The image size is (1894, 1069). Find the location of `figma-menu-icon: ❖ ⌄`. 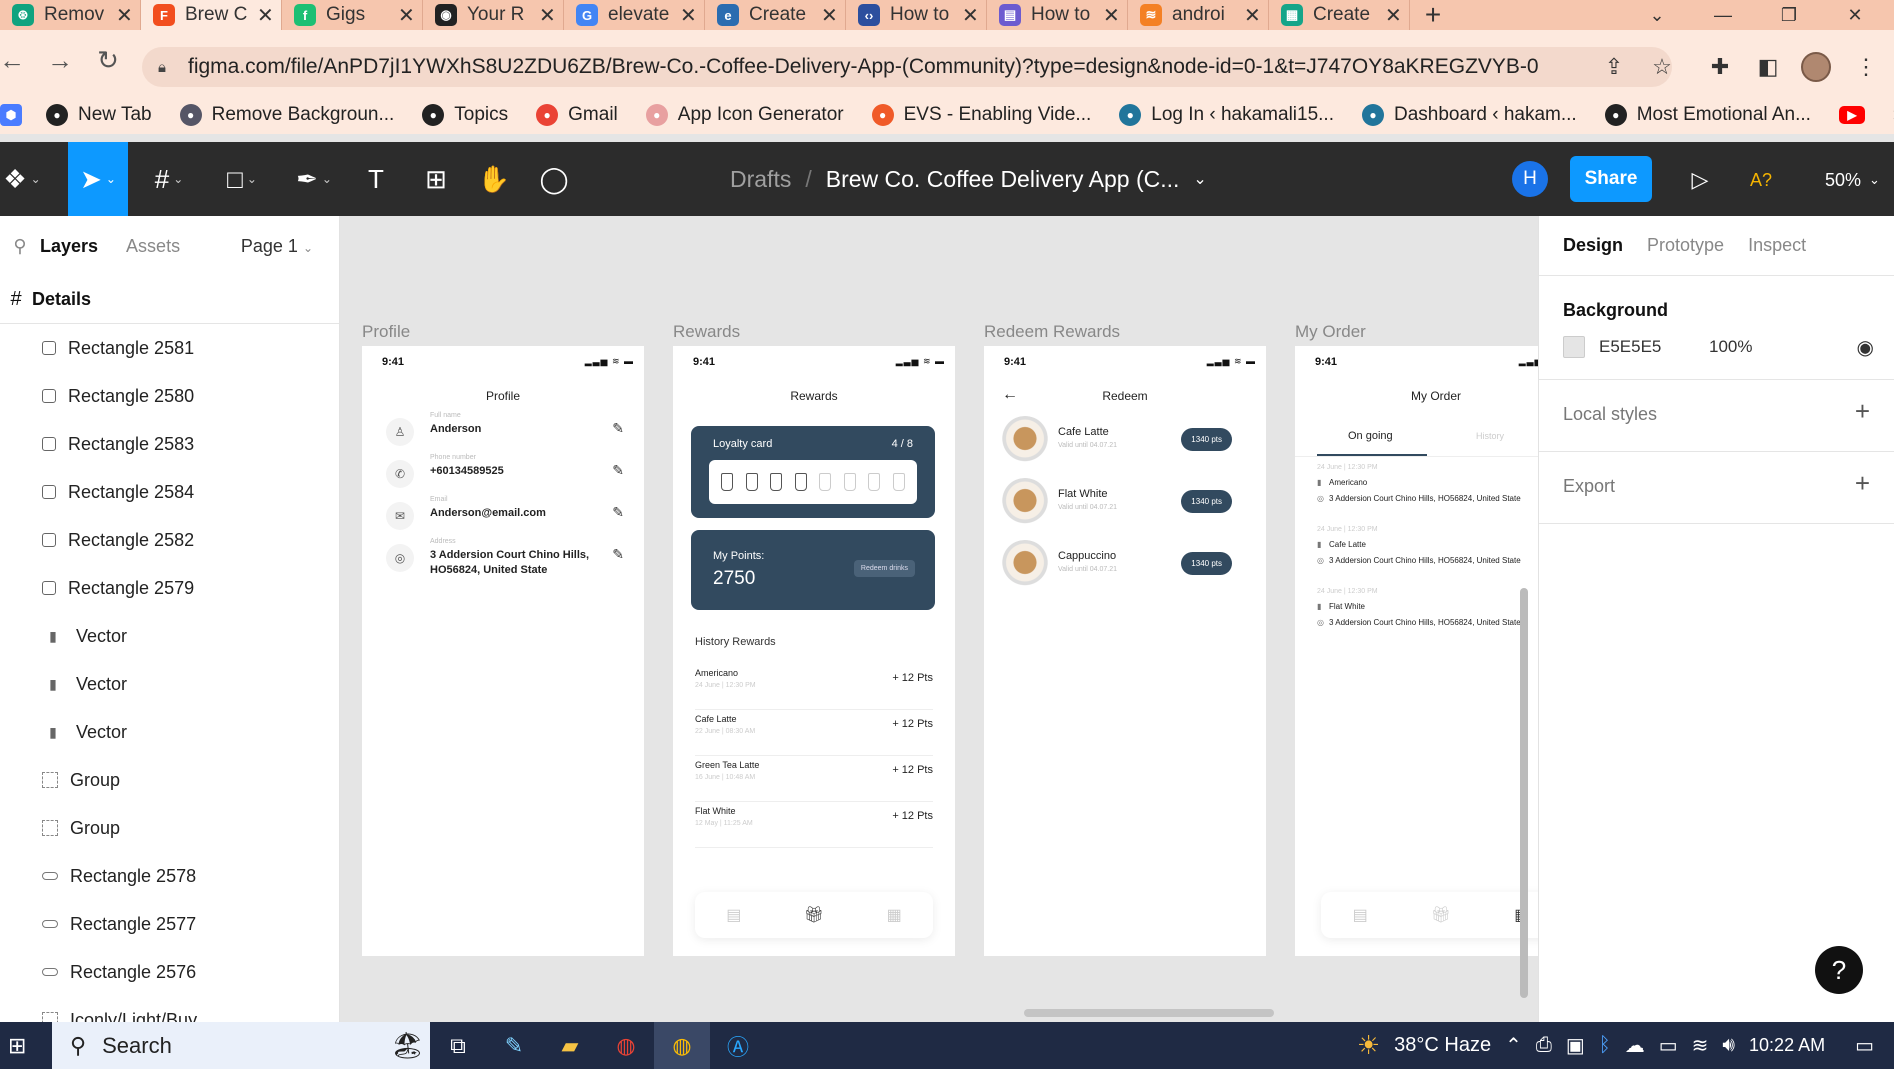

figma-menu-icon: ❖ ⌄ is located at coordinates (22, 179).